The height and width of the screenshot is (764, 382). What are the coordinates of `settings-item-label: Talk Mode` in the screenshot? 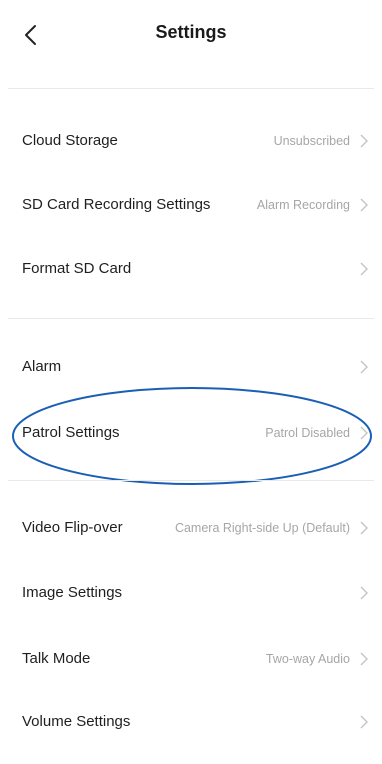 It's located at (56, 658).